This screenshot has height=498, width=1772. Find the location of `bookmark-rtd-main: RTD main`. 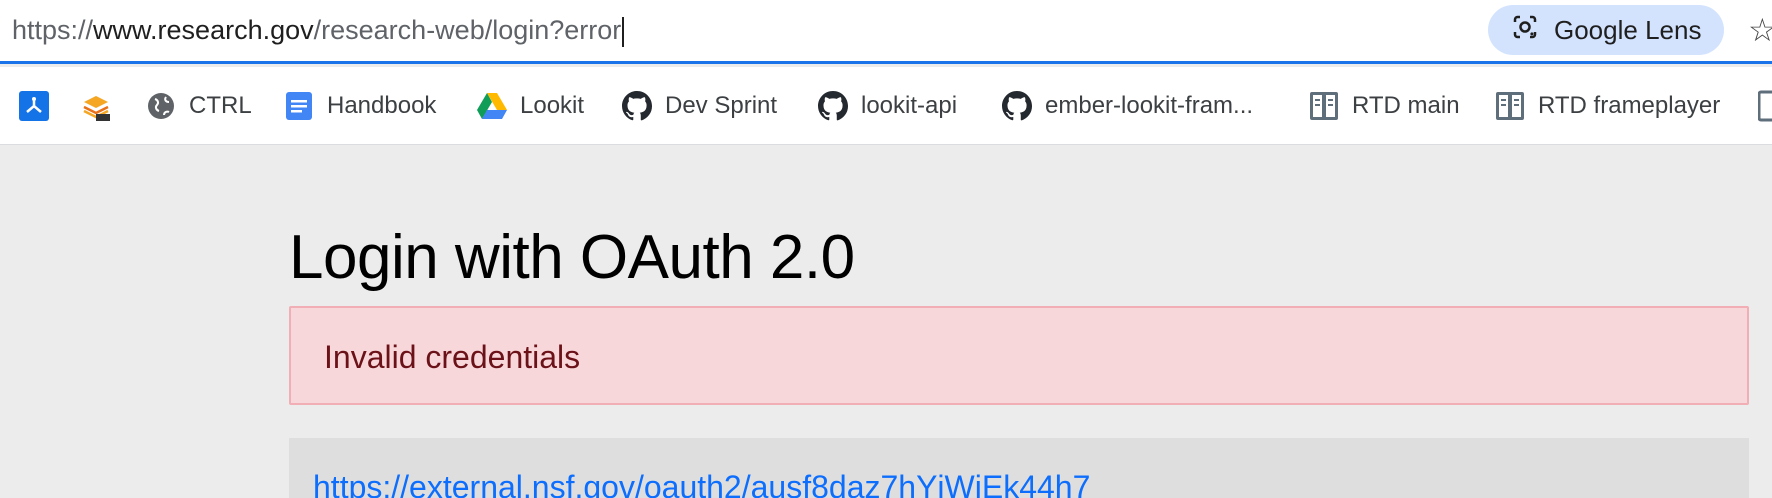

bookmark-rtd-main: RTD main is located at coordinates (1384, 106).